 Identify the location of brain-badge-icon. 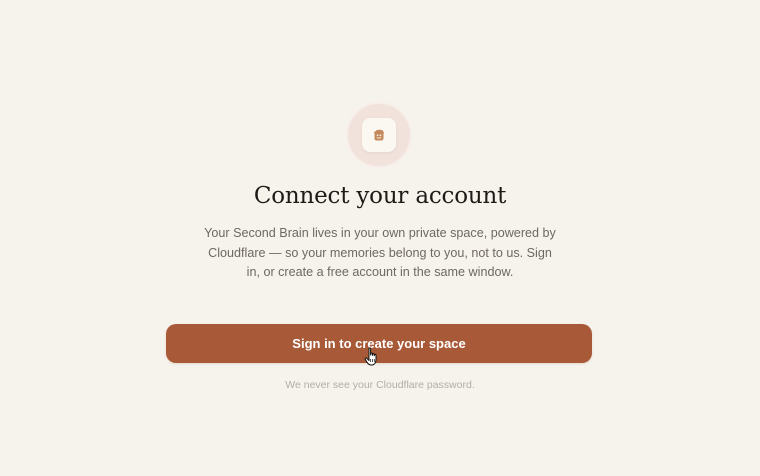
(379, 135).